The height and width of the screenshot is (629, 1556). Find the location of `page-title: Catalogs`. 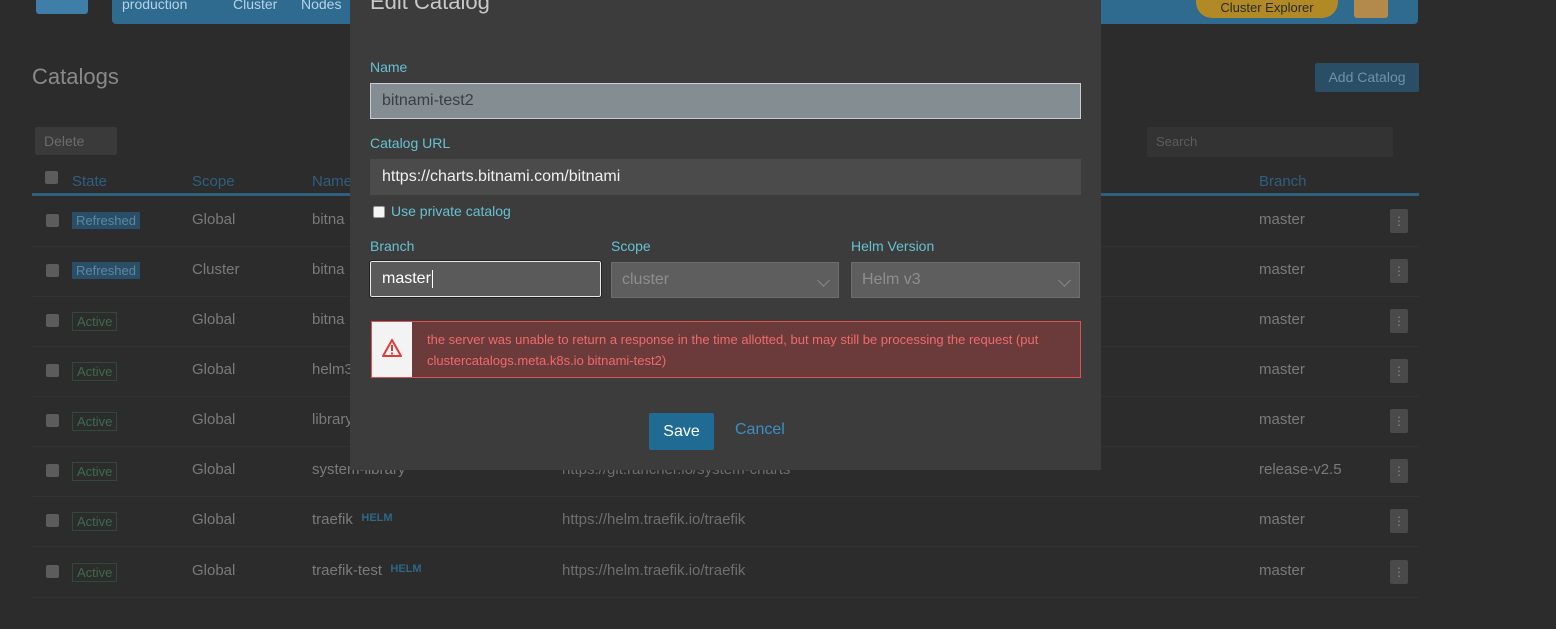

page-title: Catalogs is located at coordinates (75, 76).